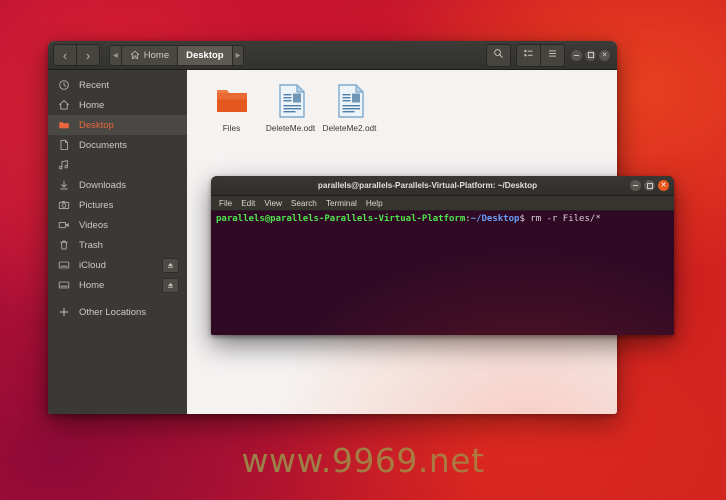  What do you see at coordinates (96, 205) in the screenshot?
I see `sidebar-item-label: Pictures` at bounding box center [96, 205].